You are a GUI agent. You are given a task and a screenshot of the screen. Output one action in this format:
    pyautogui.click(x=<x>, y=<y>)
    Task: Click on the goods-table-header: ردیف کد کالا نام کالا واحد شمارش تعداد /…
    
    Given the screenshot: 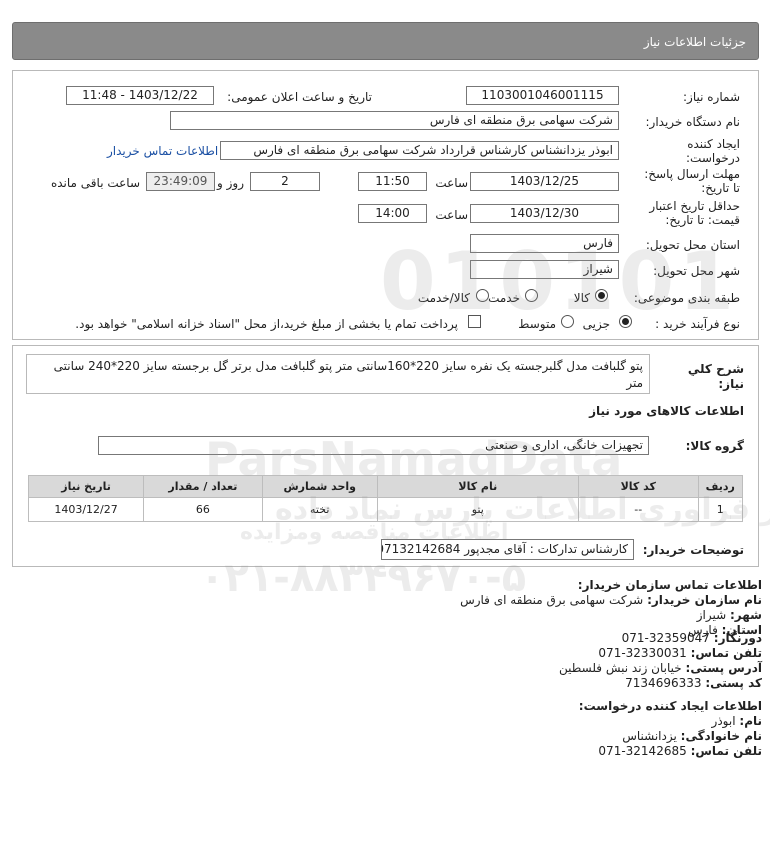 What is the action you would take?
    pyautogui.click(x=385, y=486)
    